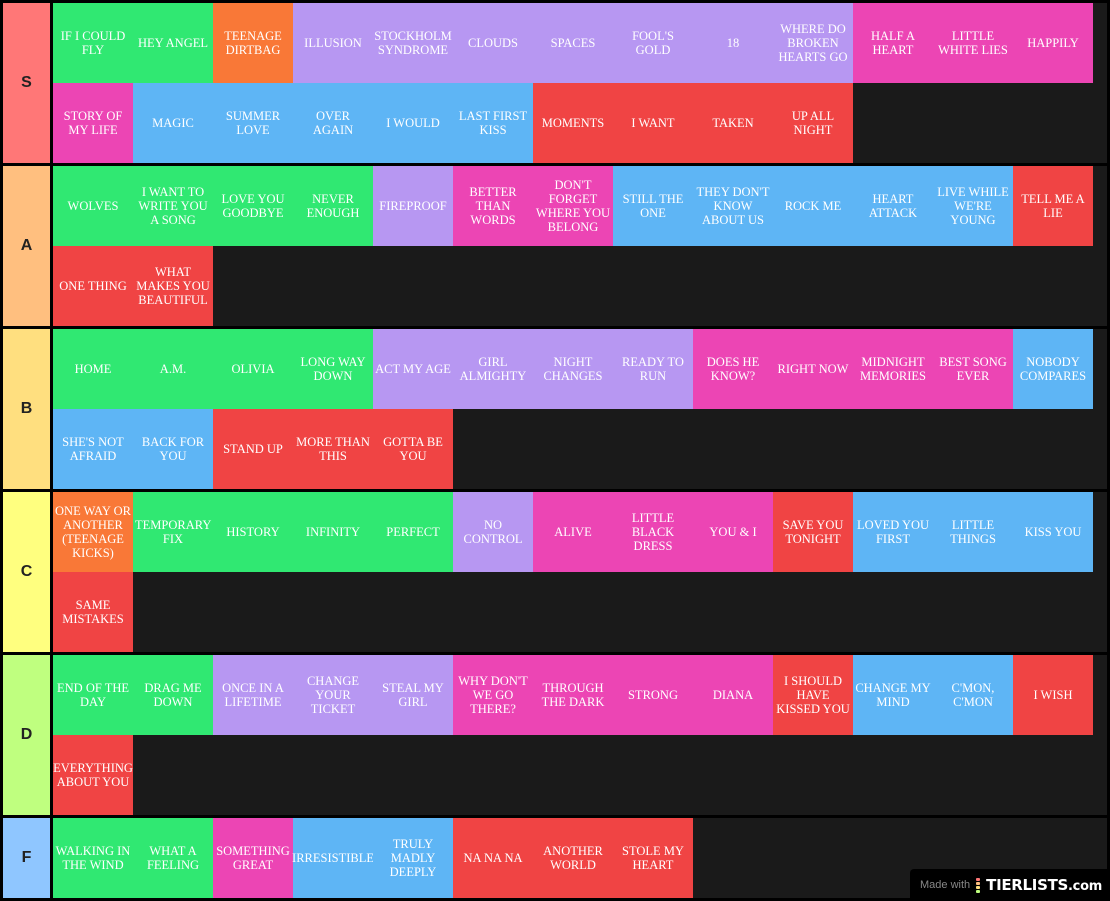 This screenshot has width=1110, height=901. Describe the element at coordinates (93, 858) in the screenshot. I see `tier-item: WALKING IN THE WIND` at that location.